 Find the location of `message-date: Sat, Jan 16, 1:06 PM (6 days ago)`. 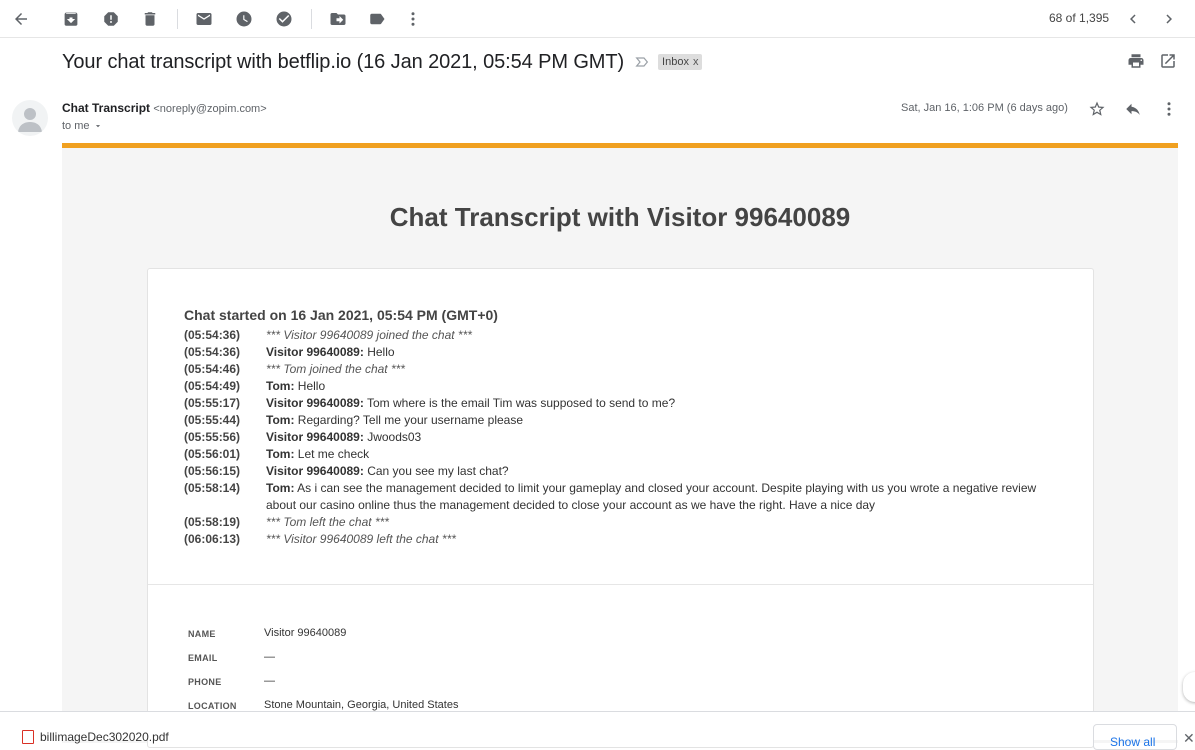

message-date: Sat, Jan 16, 1:06 PM (6 days ago) is located at coordinates (984, 108).